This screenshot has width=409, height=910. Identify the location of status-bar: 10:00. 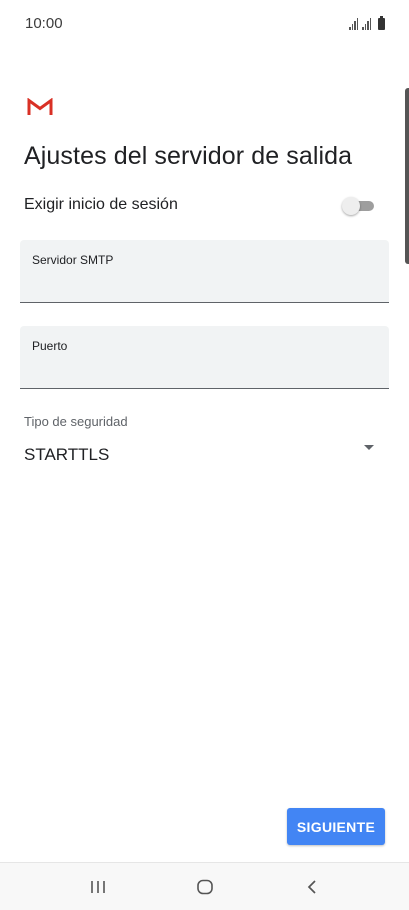
(204, 24).